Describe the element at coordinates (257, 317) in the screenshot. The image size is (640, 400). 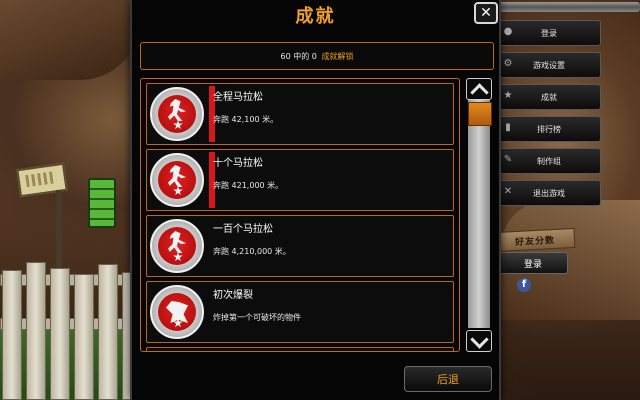
I see `achievement-desc: 炸掉第一个可破坏的物件` at that location.